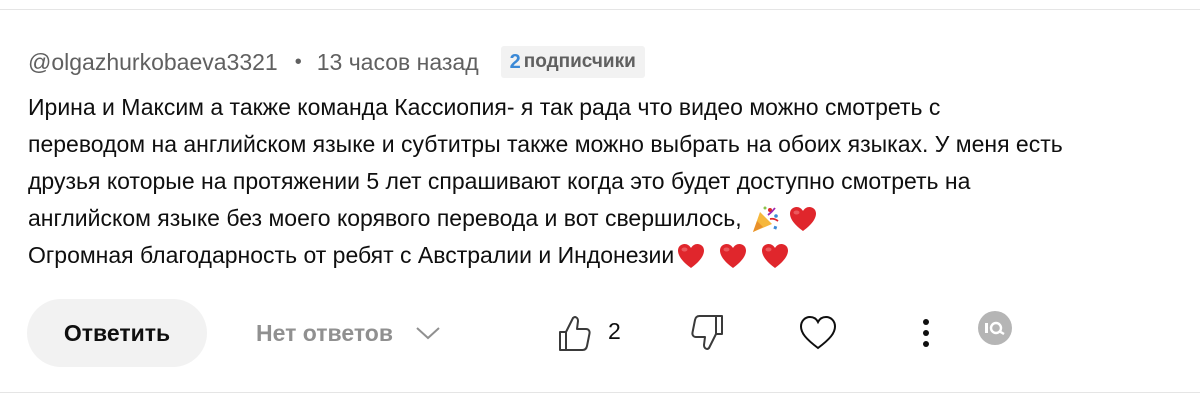 The width and height of the screenshot is (1200, 415). I want to click on more-actions-button, so click(926, 333).